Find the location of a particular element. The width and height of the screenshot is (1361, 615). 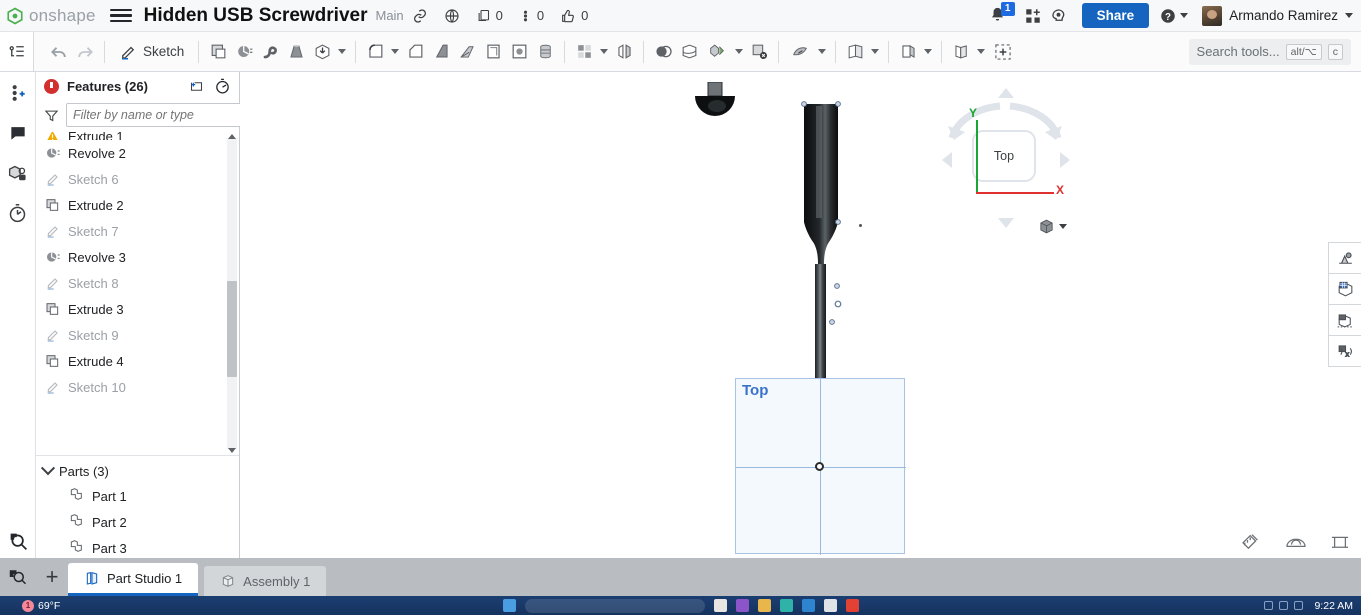

workspace-visibility-button is located at coordinates (452, 16).